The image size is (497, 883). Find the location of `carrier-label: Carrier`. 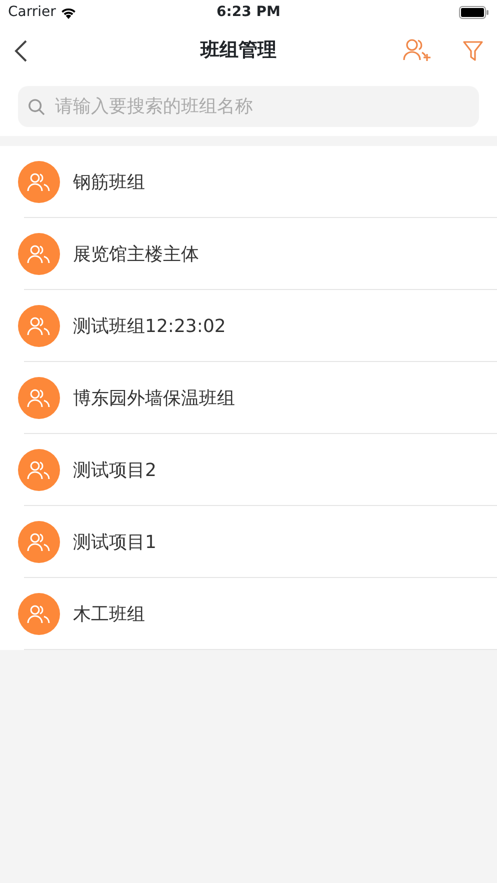

carrier-label: Carrier is located at coordinates (32, 12).